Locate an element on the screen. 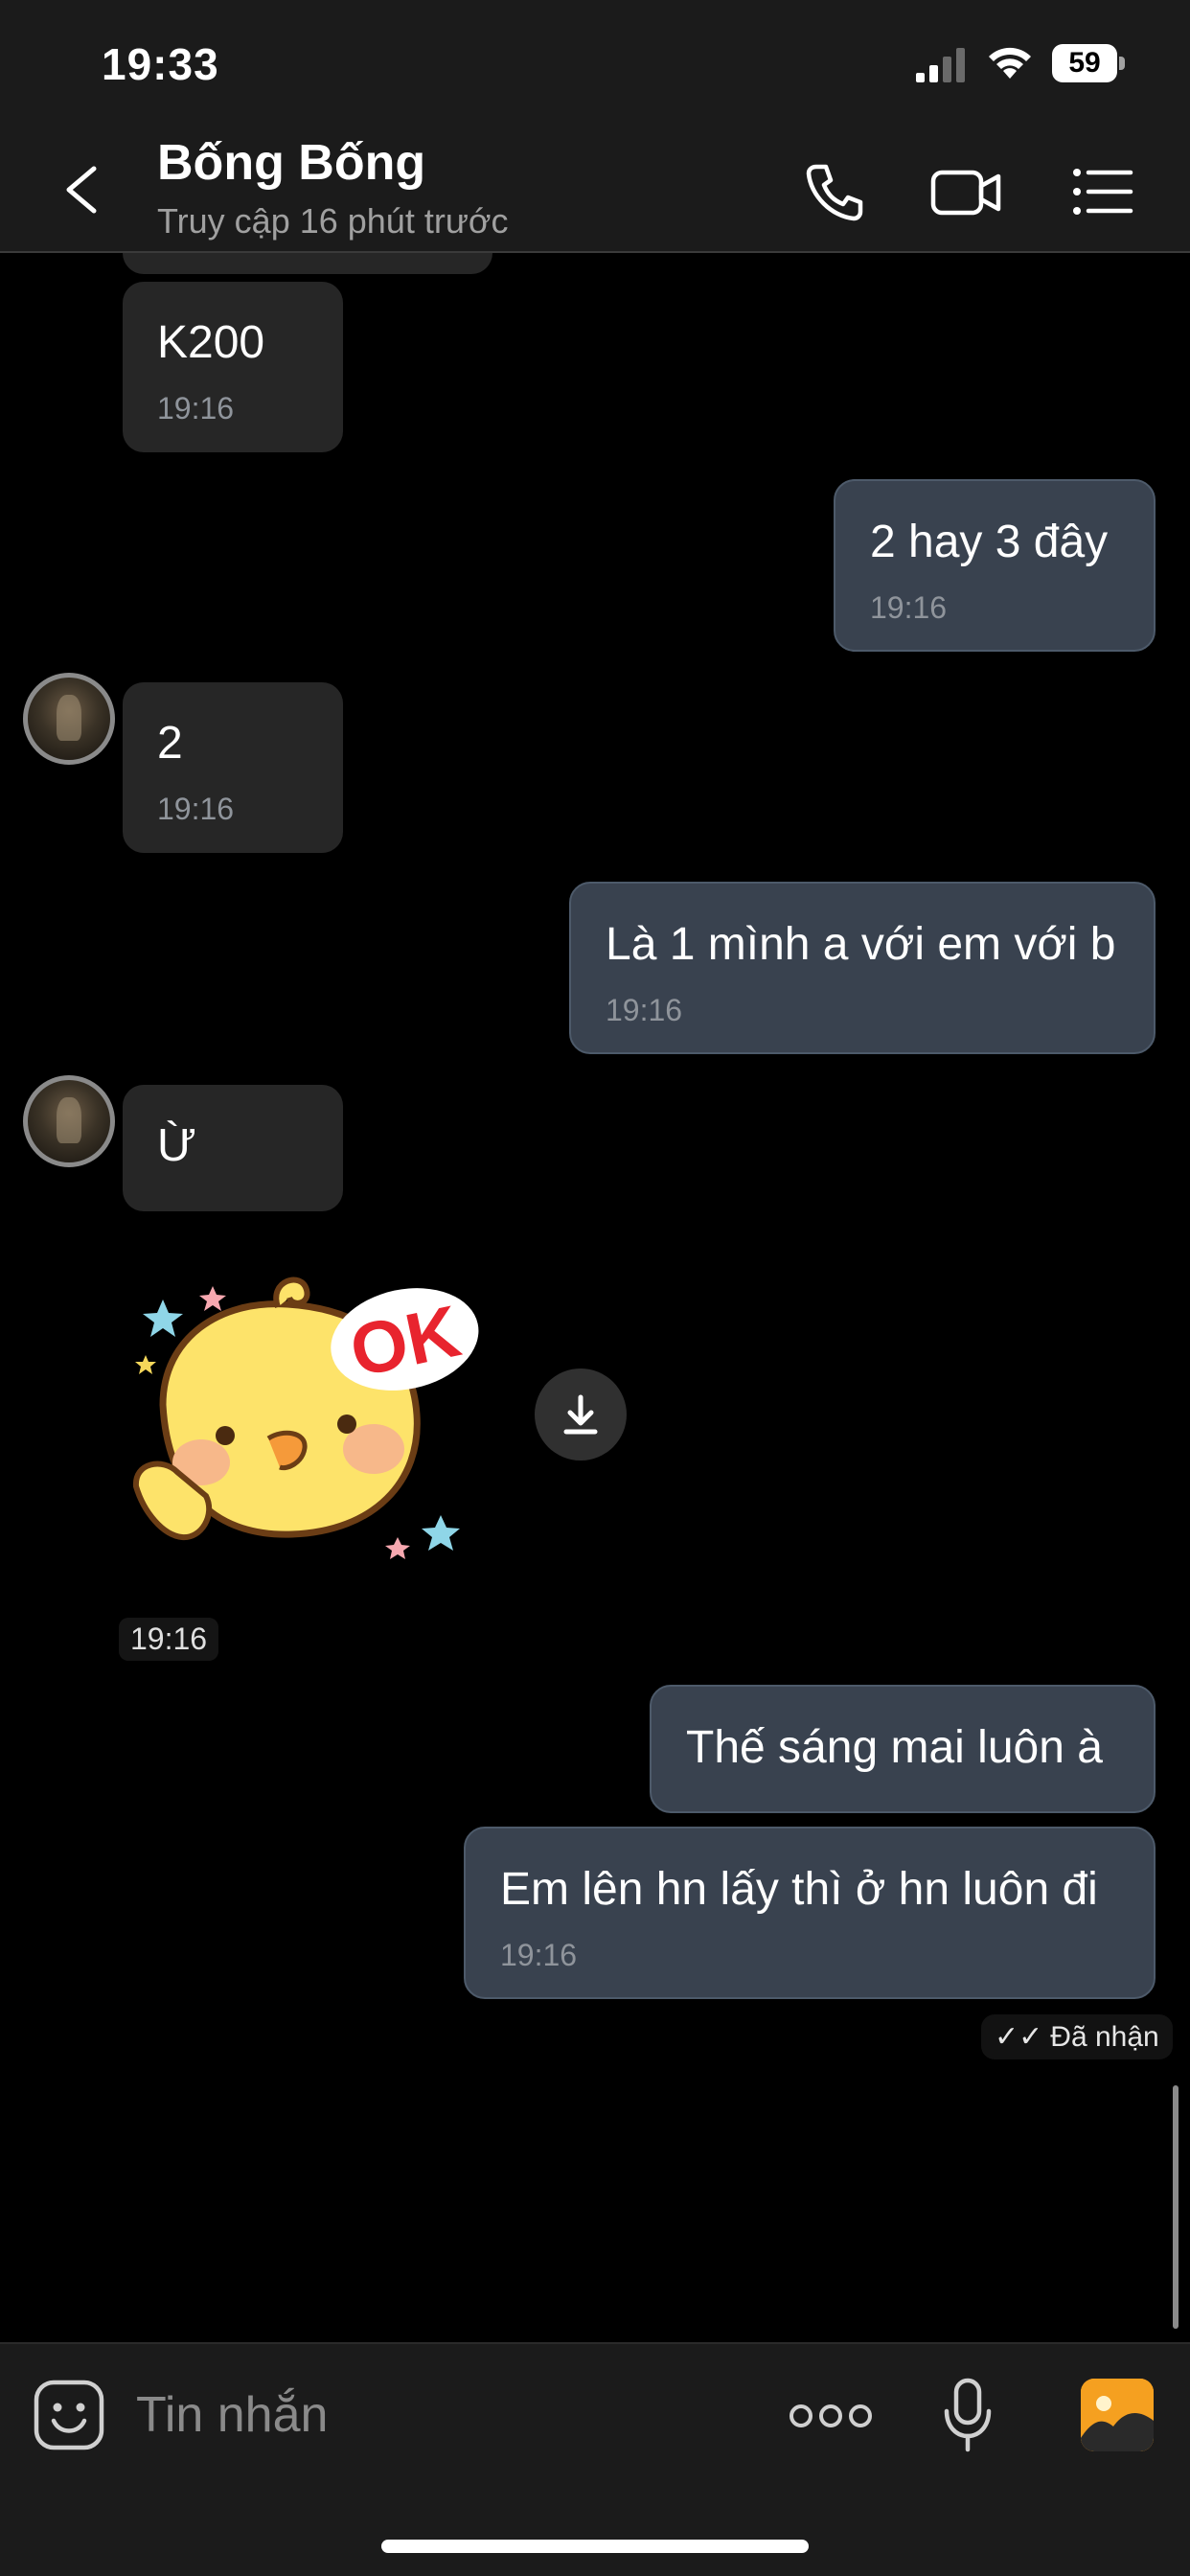 The image size is (1190, 2576). menu-list-icon is located at coordinates (1102, 191).